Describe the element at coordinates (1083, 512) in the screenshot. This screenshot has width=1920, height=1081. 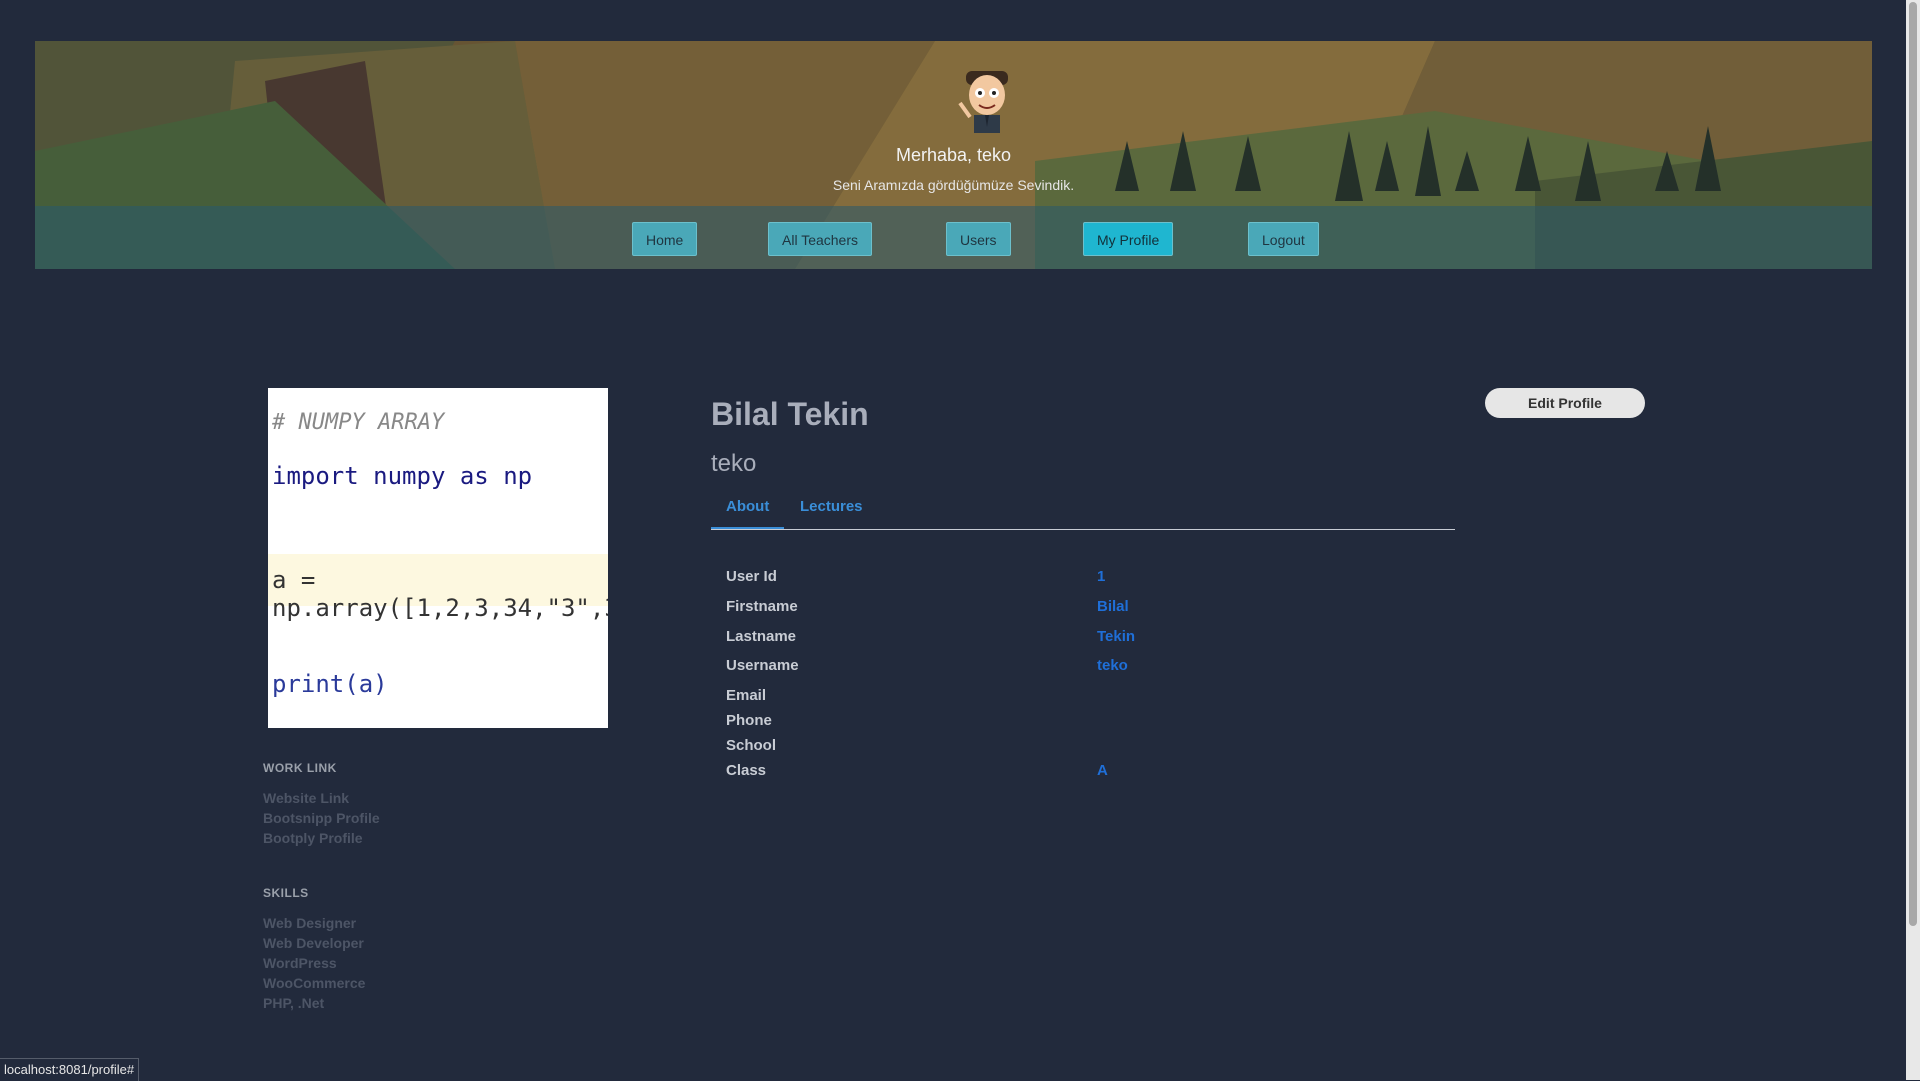
I see `profile-tabs: About Lectures` at that location.